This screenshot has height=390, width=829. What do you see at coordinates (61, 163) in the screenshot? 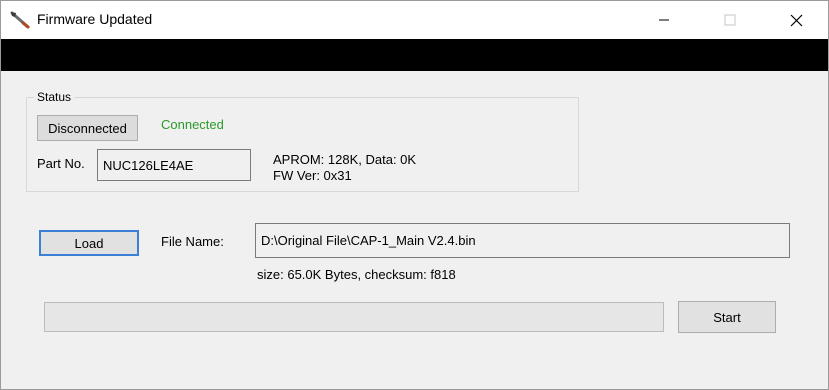
I see `part-number-label: Part No.` at bounding box center [61, 163].